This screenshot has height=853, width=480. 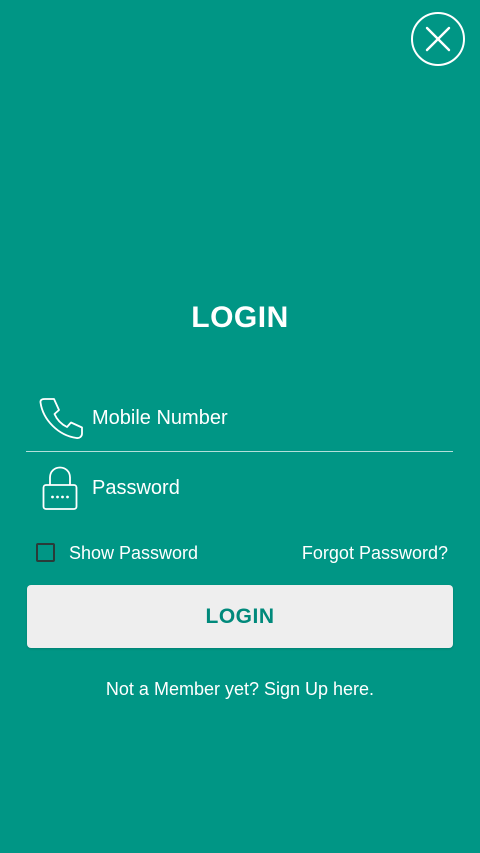 I want to click on close-button, so click(x=438, y=39).